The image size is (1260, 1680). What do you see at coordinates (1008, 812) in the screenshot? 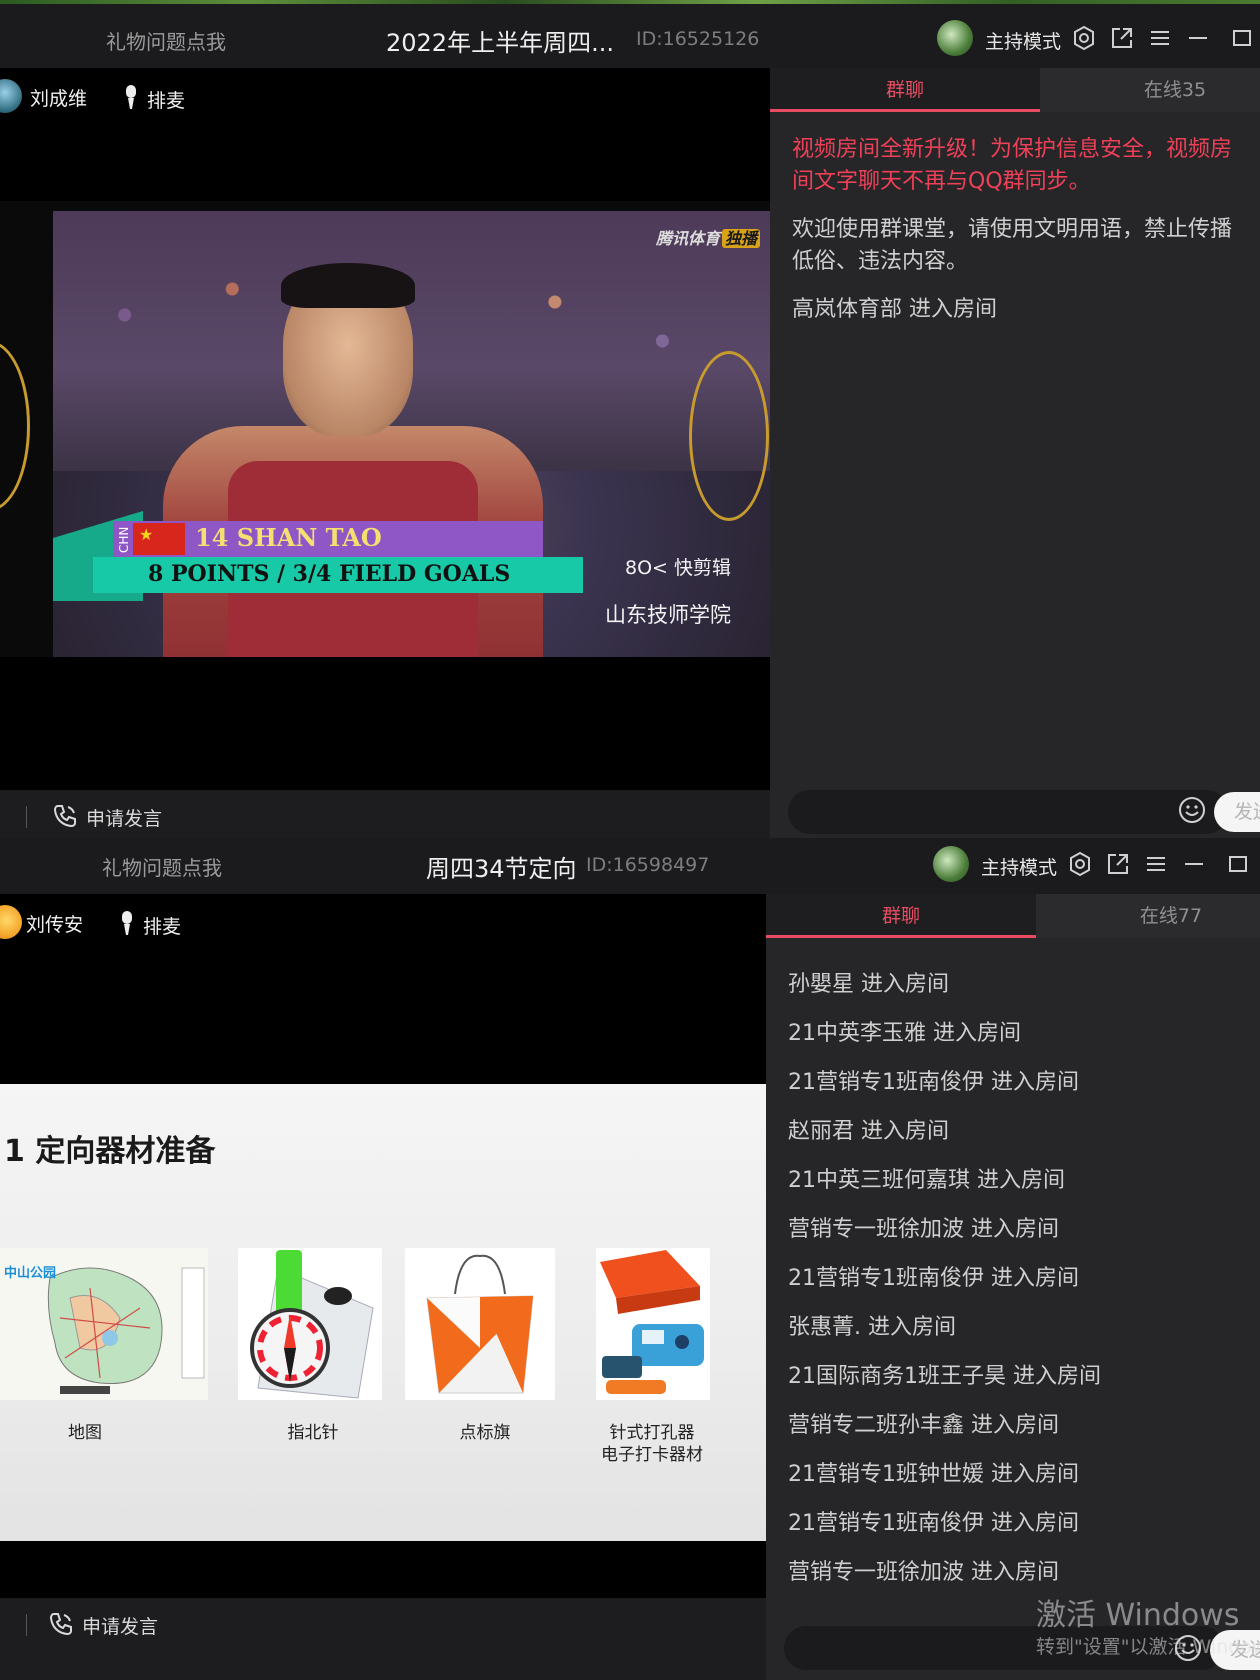
I see `chat-input` at bounding box center [1008, 812].